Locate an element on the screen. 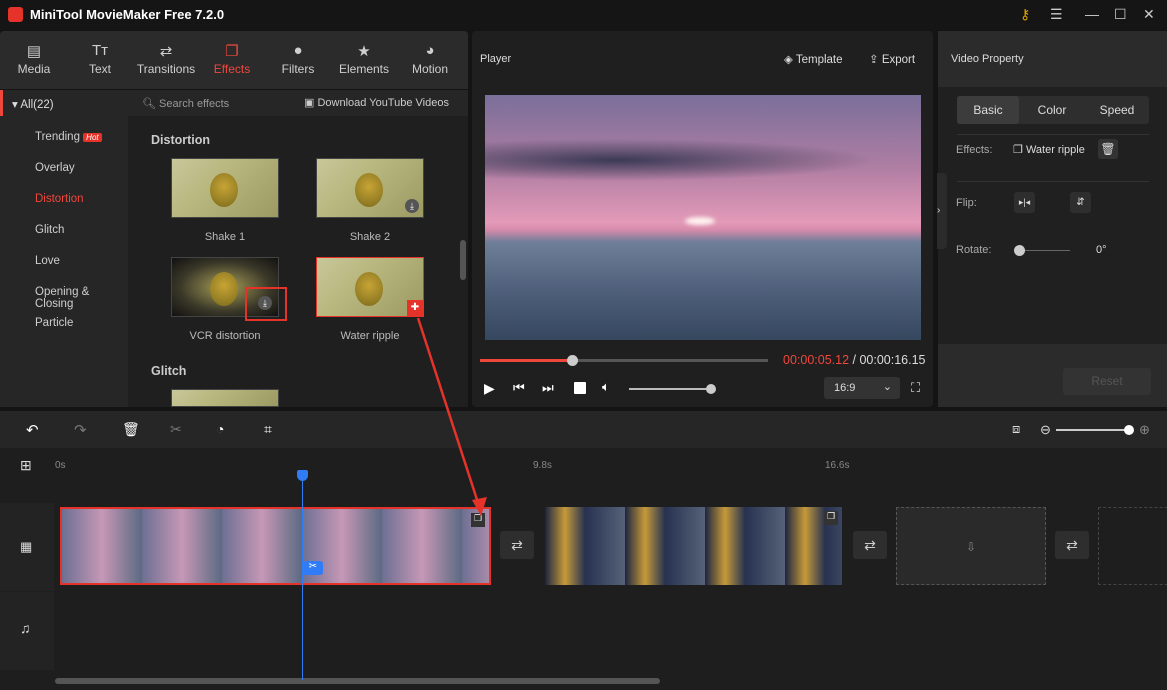 The width and height of the screenshot is (1167, 690). arrow-line is located at coordinates (449, 415).